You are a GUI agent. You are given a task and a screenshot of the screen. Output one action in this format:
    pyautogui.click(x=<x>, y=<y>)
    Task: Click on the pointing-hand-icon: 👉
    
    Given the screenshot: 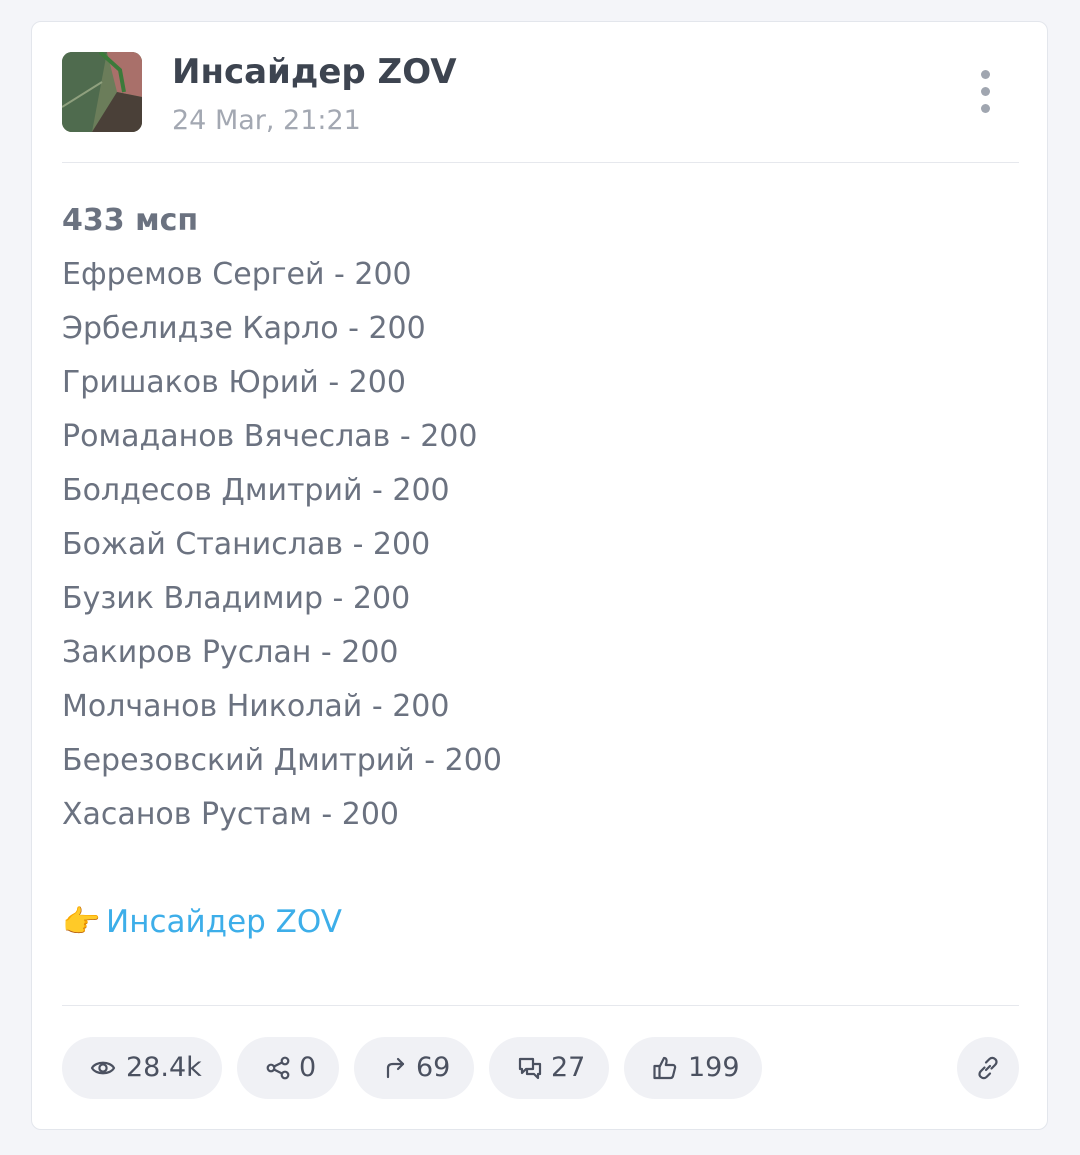 What is the action you would take?
    pyautogui.click(x=81, y=922)
    